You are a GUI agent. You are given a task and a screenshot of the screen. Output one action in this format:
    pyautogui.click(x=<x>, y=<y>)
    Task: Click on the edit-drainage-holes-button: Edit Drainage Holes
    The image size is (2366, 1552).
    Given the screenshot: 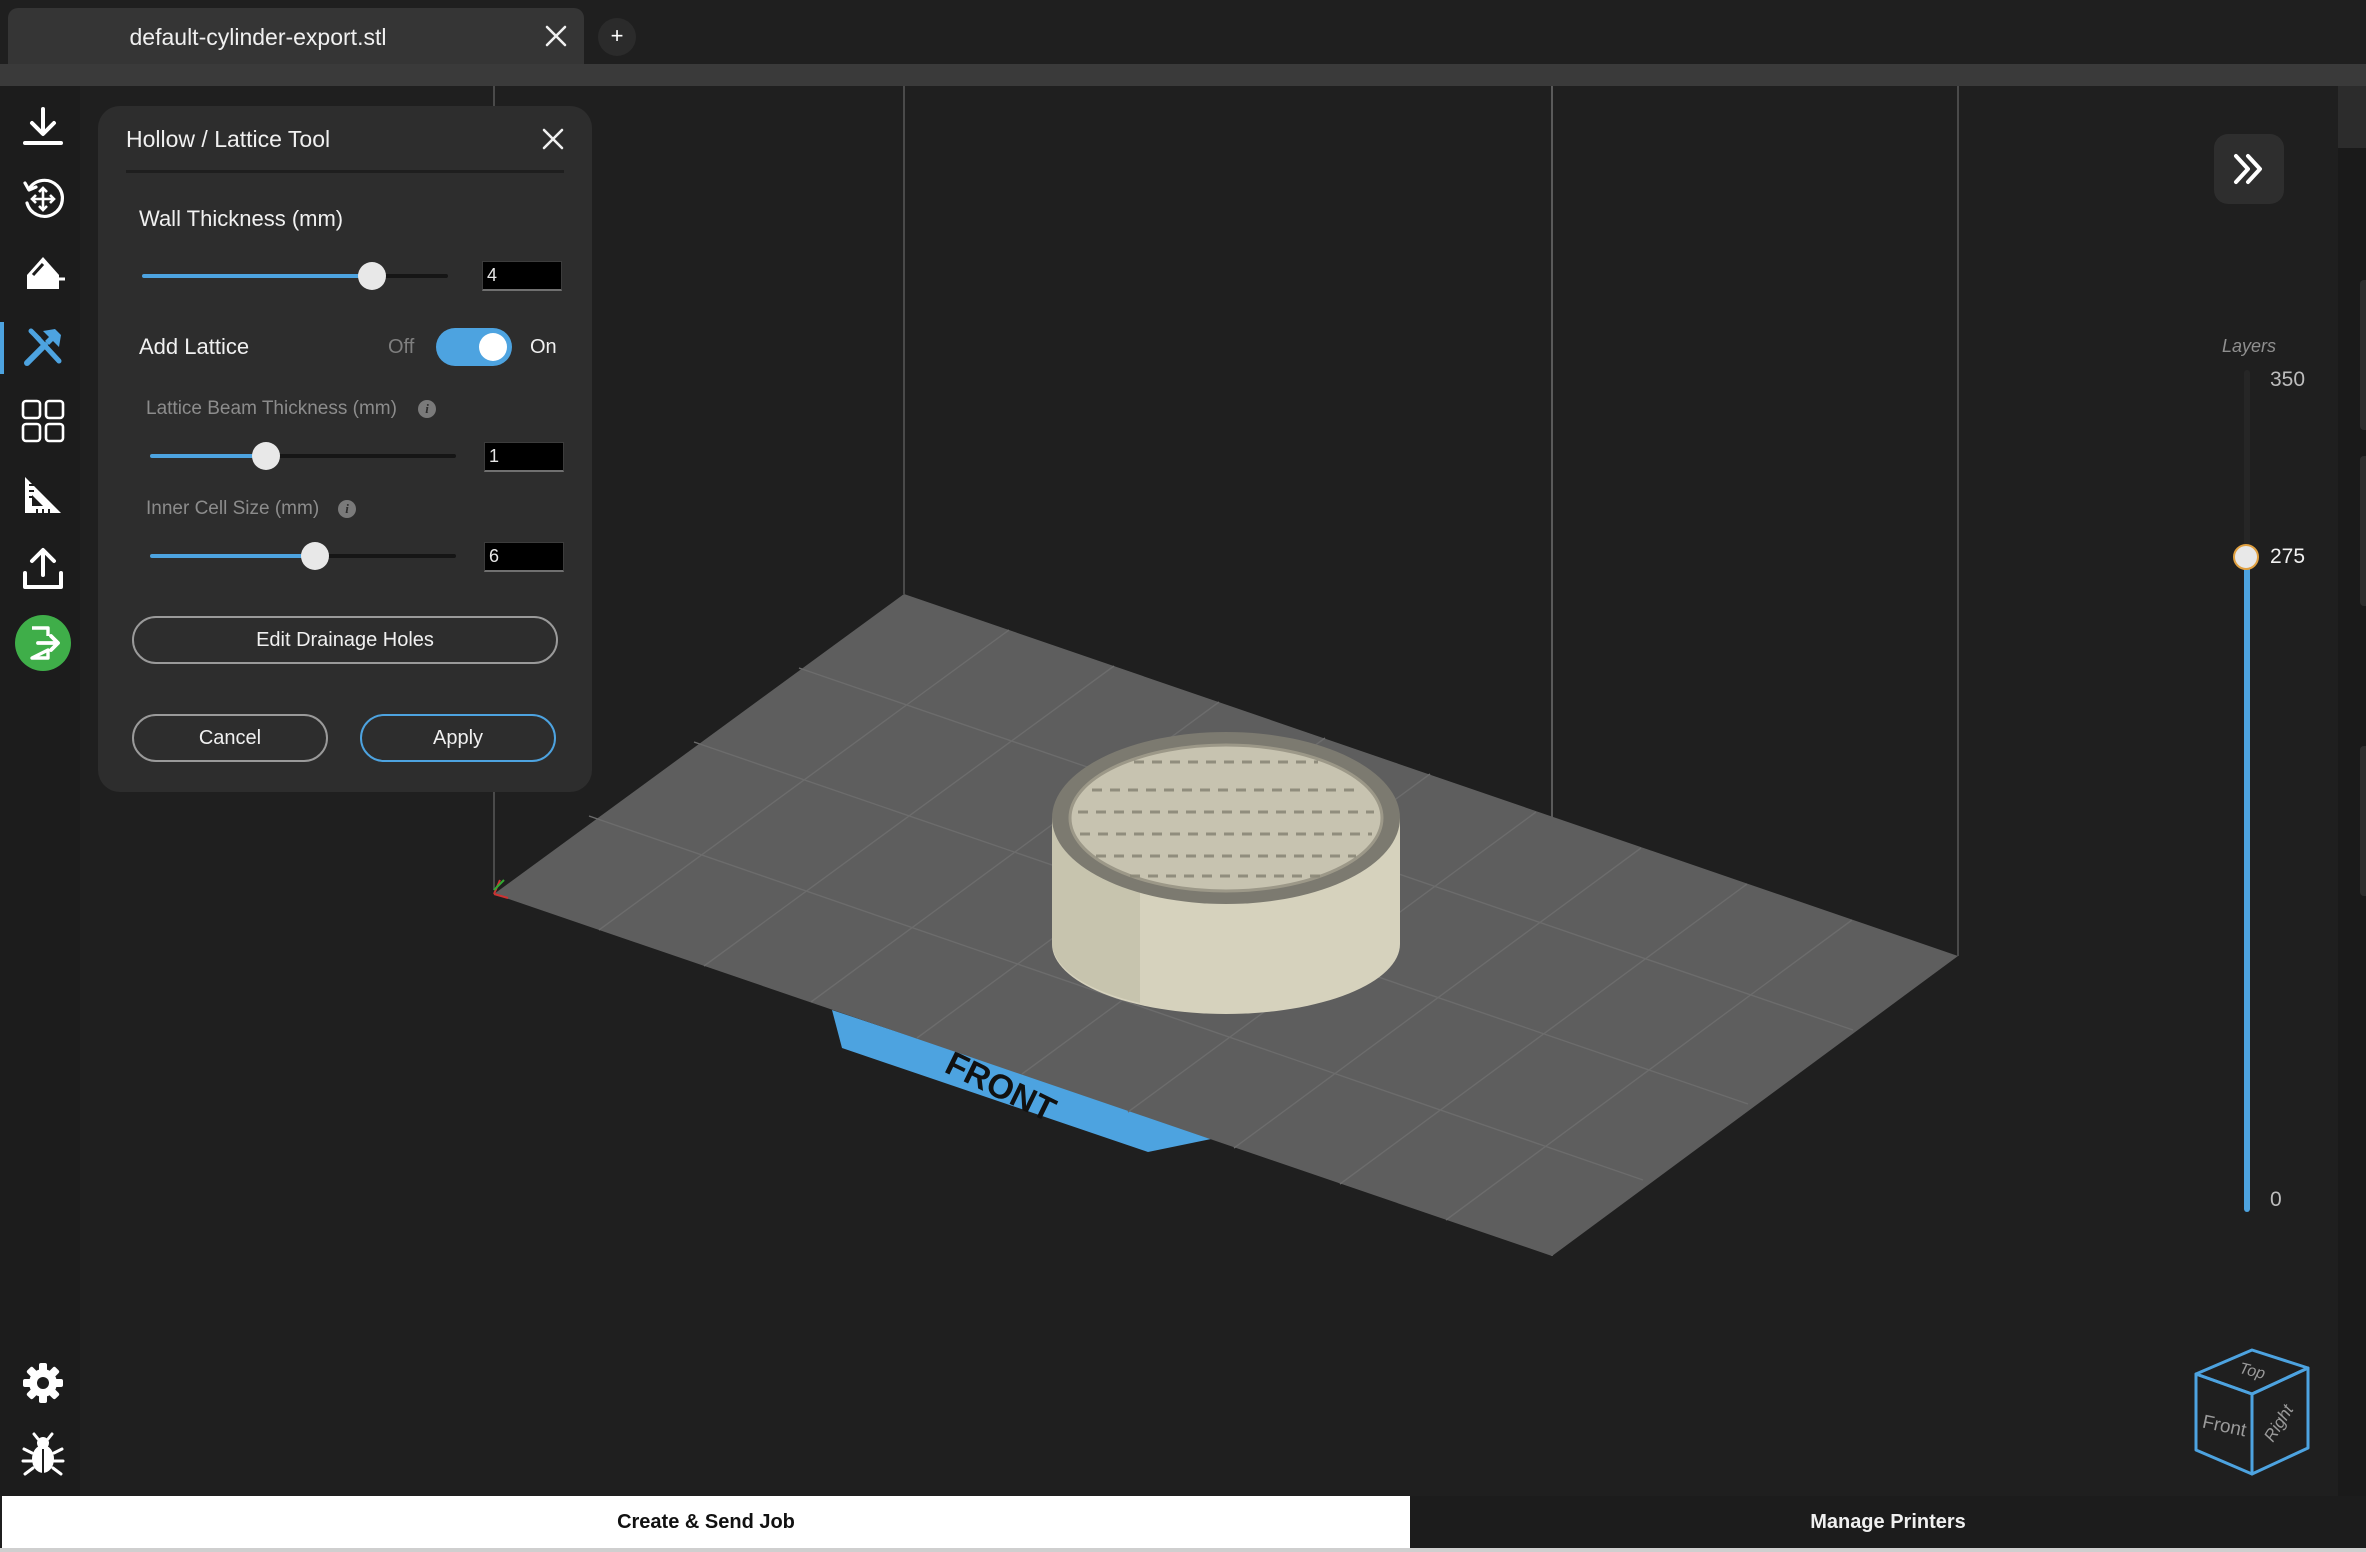 What is the action you would take?
    pyautogui.click(x=345, y=640)
    